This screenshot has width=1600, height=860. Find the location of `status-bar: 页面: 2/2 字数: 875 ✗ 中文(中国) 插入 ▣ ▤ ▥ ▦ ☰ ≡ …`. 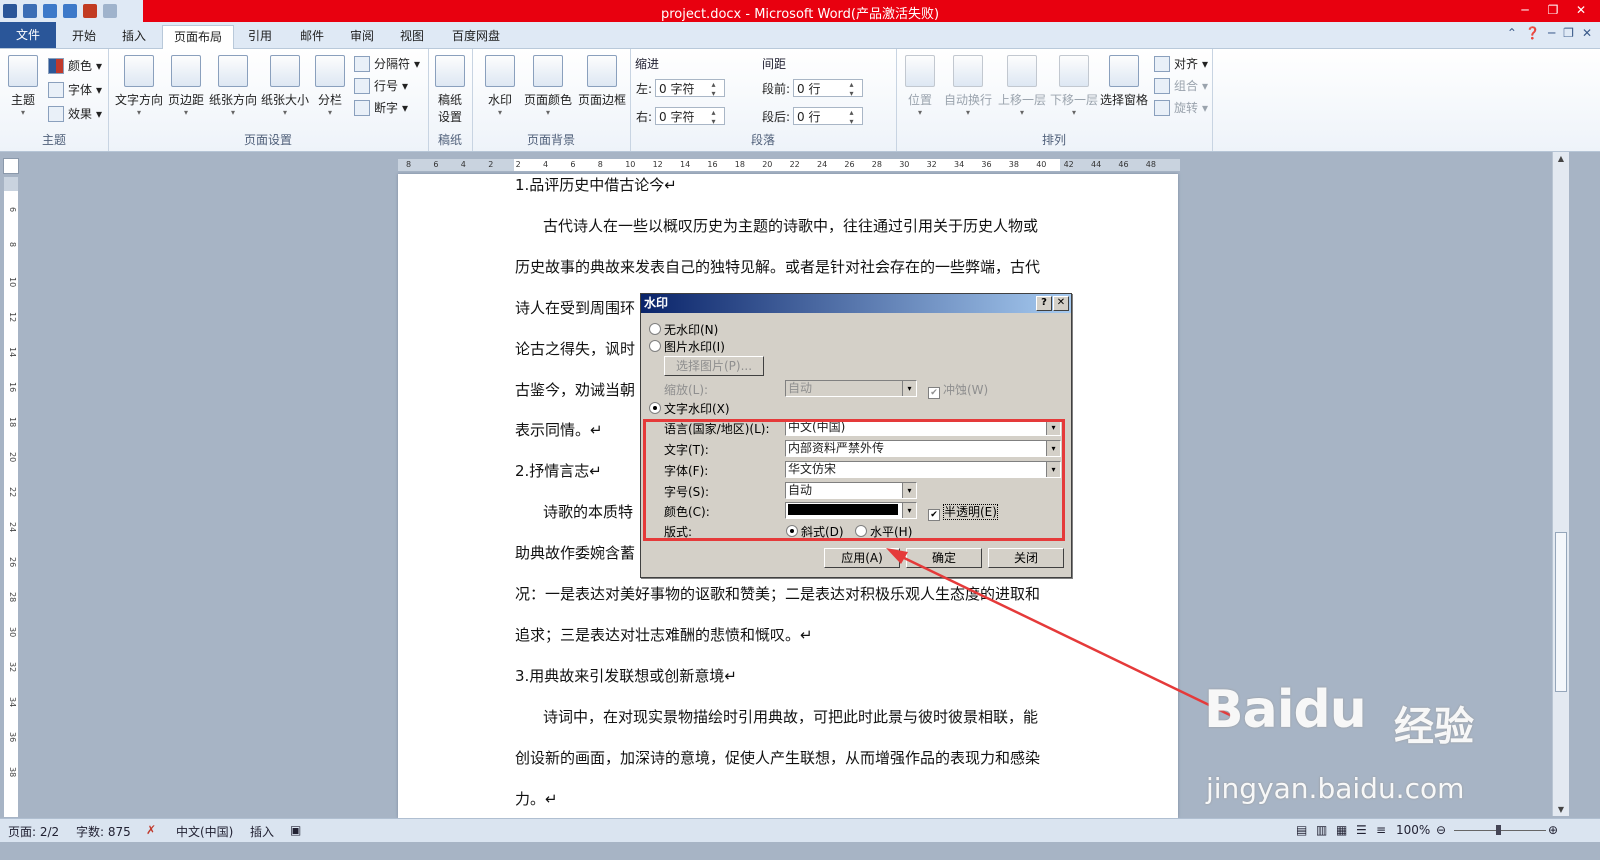

status-bar: 页面: 2/2 字数: 875 ✗ 中文(中国) 插入 ▣ ▤ ▥ ▦ ☰ ≡ … is located at coordinates (800, 830).